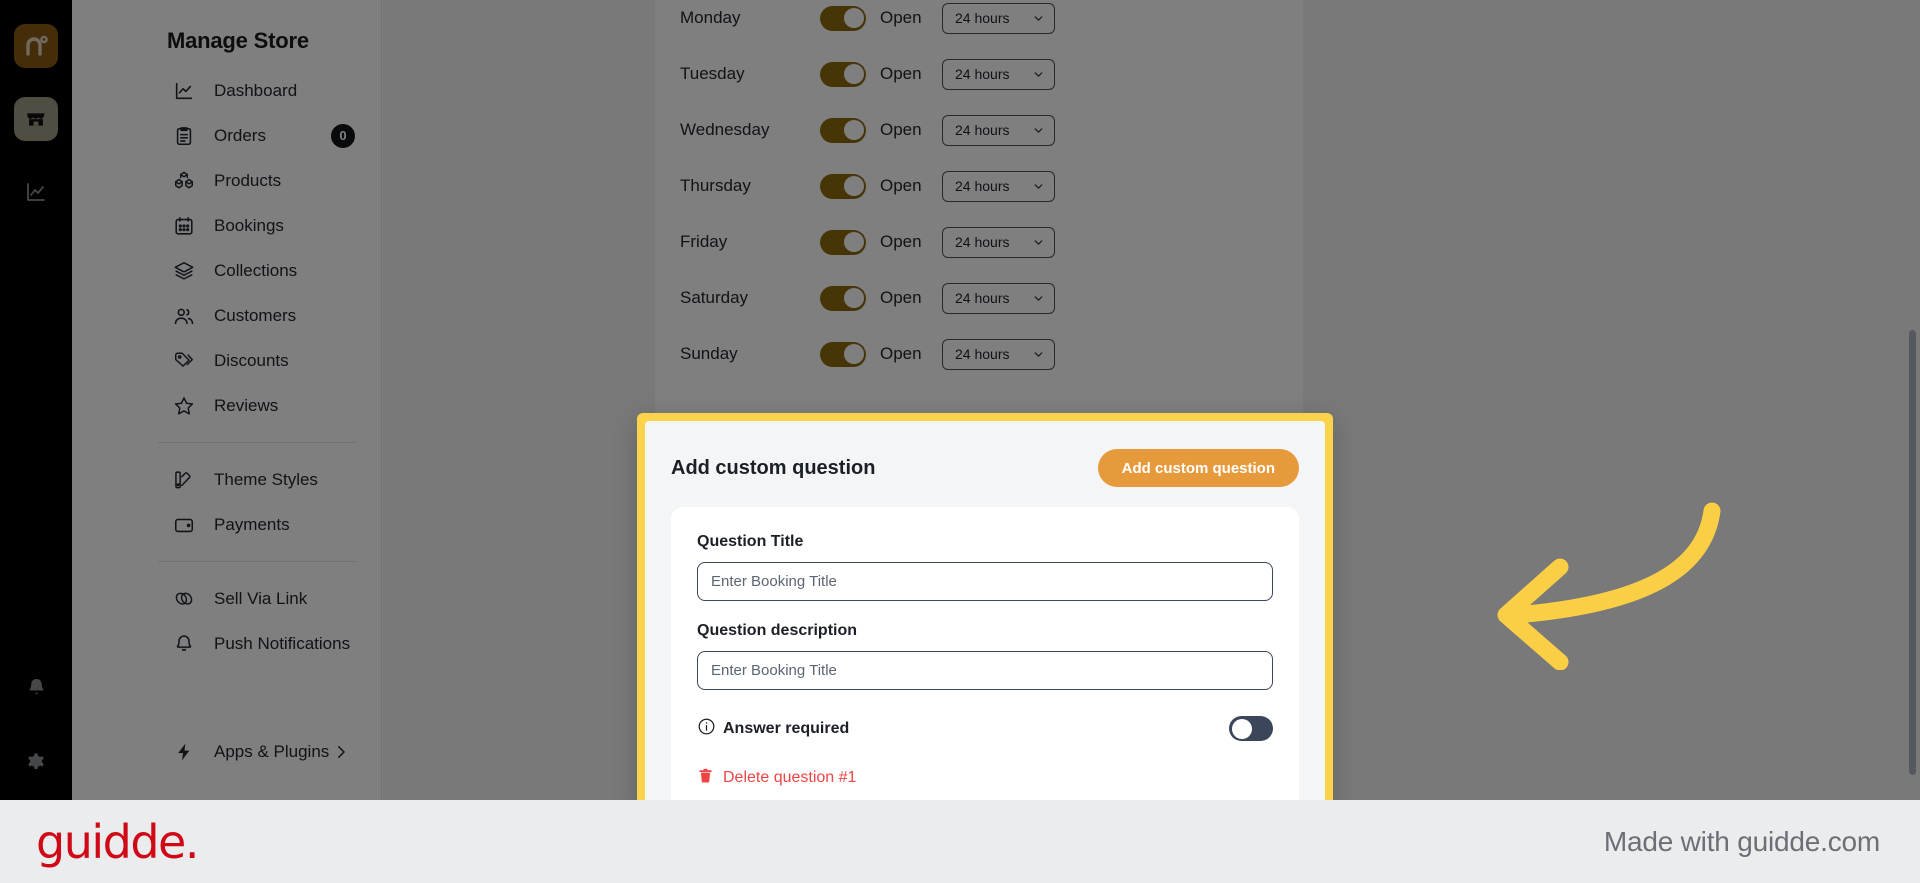 The height and width of the screenshot is (883, 1920). I want to click on analytics-glyph, so click(36, 192).